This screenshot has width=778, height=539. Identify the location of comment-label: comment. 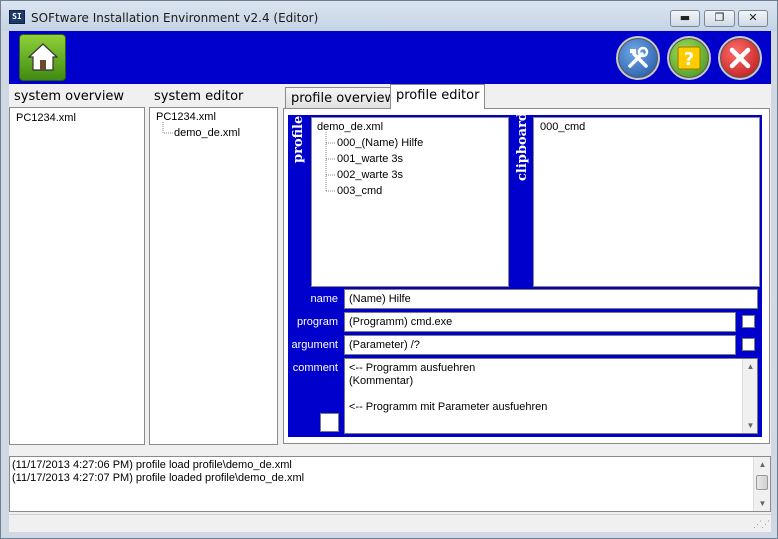
(315, 368).